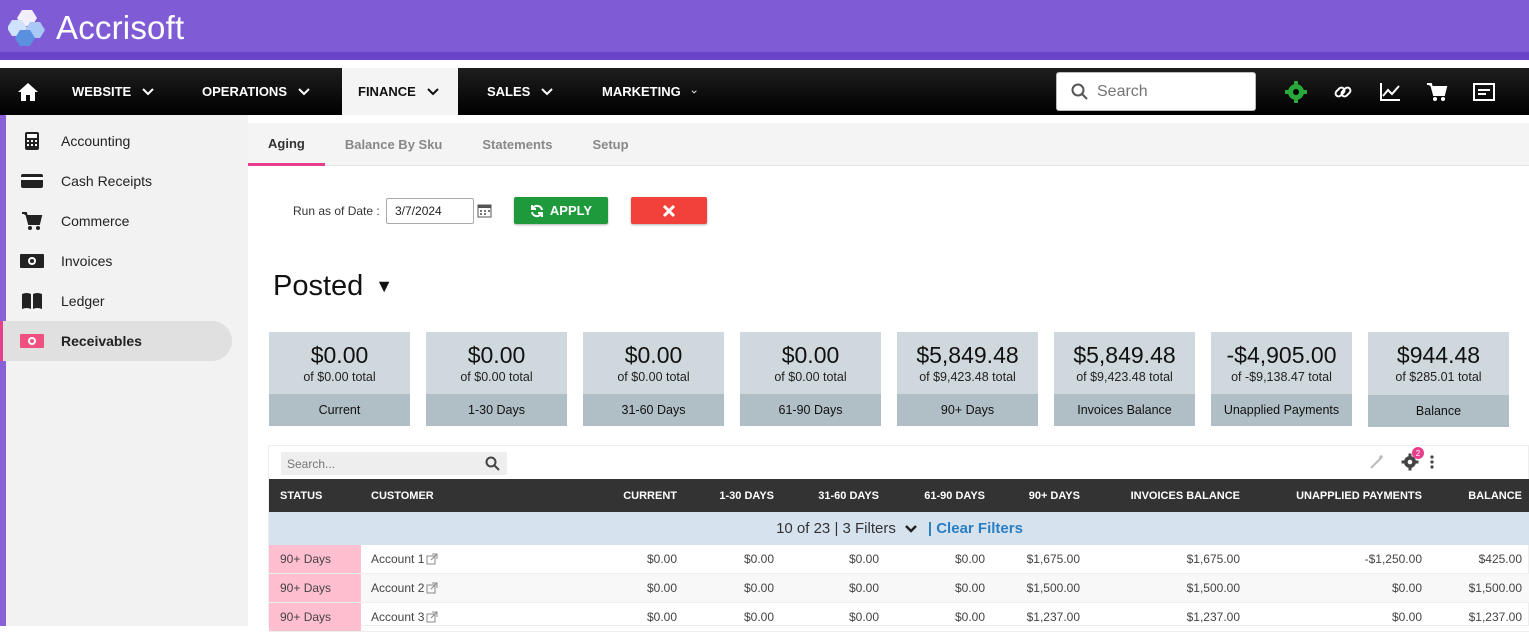 This screenshot has height=632, width=1529. I want to click on sidebar-item-commerce: Commerce, so click(127, 221).